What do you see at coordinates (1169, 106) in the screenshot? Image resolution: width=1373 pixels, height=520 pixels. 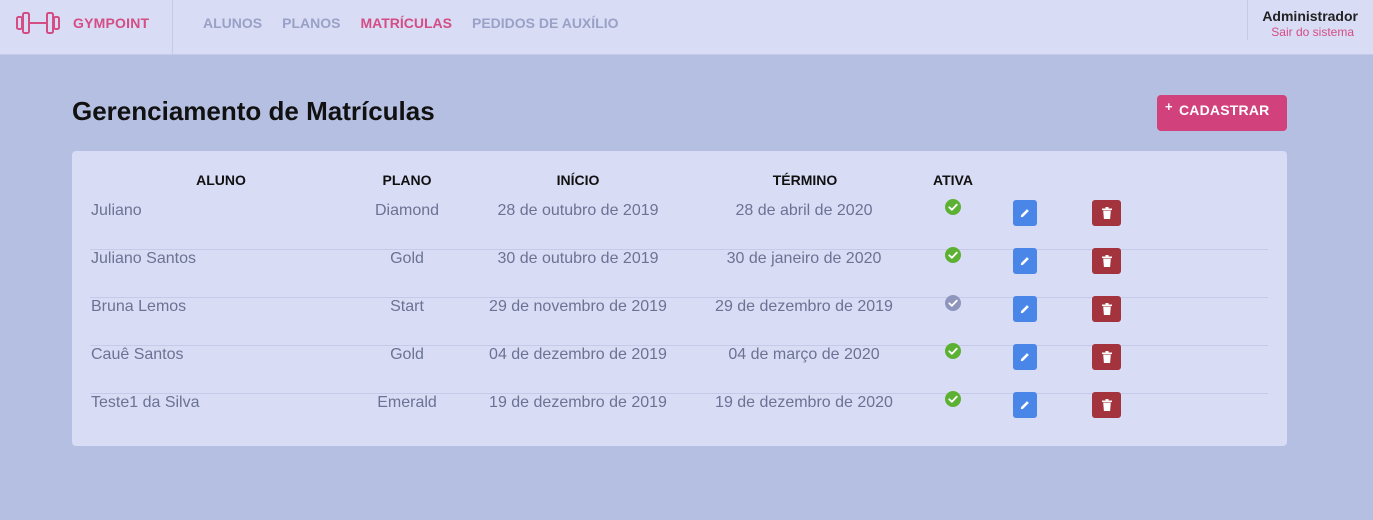 I see `plus-icon: +` at bounding box center [1169, 106].